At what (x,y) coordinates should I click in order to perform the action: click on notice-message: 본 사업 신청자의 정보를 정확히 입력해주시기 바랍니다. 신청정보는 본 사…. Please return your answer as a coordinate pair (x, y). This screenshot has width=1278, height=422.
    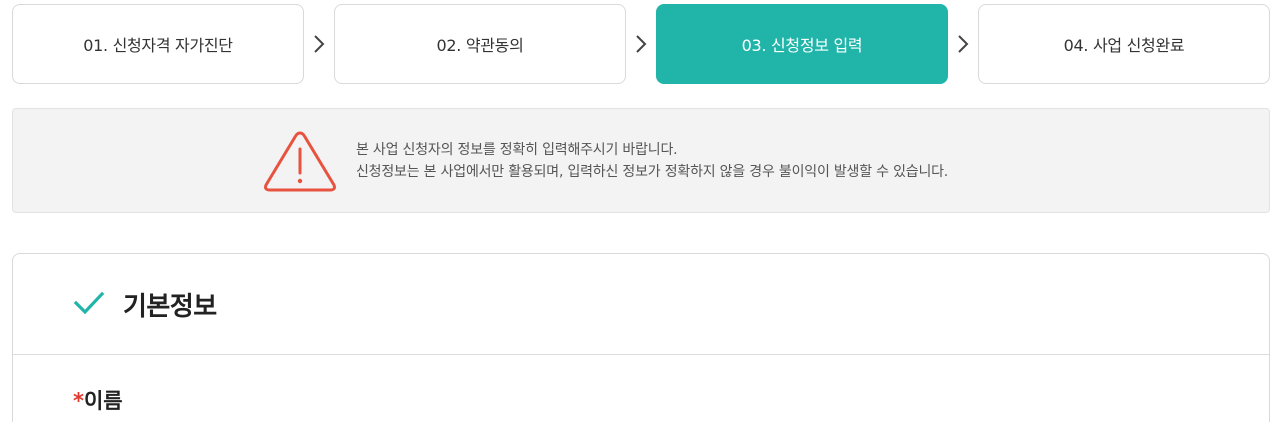
    Looking at the image, I should click on (652, 161).